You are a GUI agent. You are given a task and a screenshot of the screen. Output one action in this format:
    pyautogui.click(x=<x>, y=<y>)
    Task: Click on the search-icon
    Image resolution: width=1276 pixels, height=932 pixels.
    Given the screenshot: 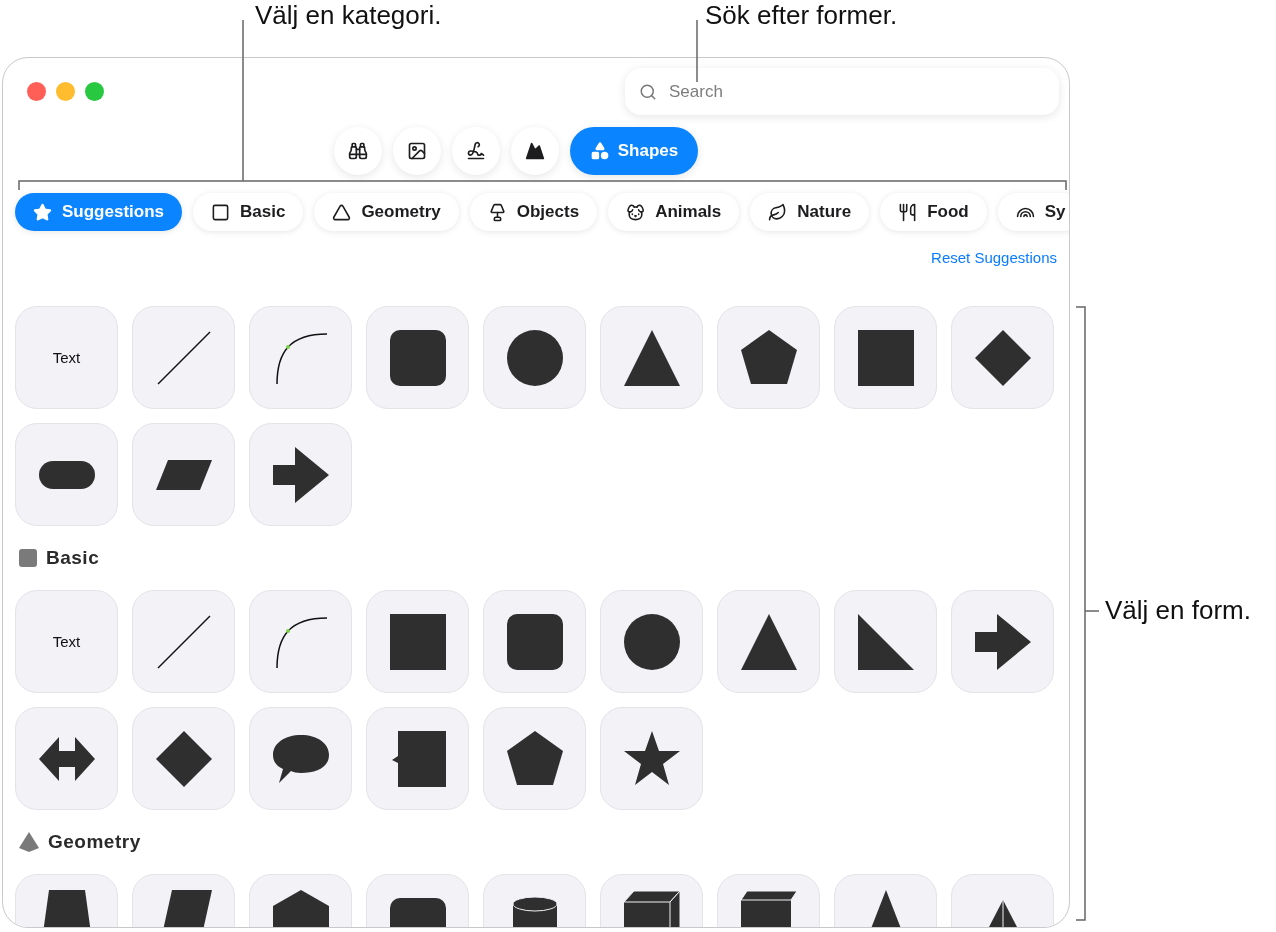 What is the action you would take?
    pyautogui.click(x=648, y=91)
    